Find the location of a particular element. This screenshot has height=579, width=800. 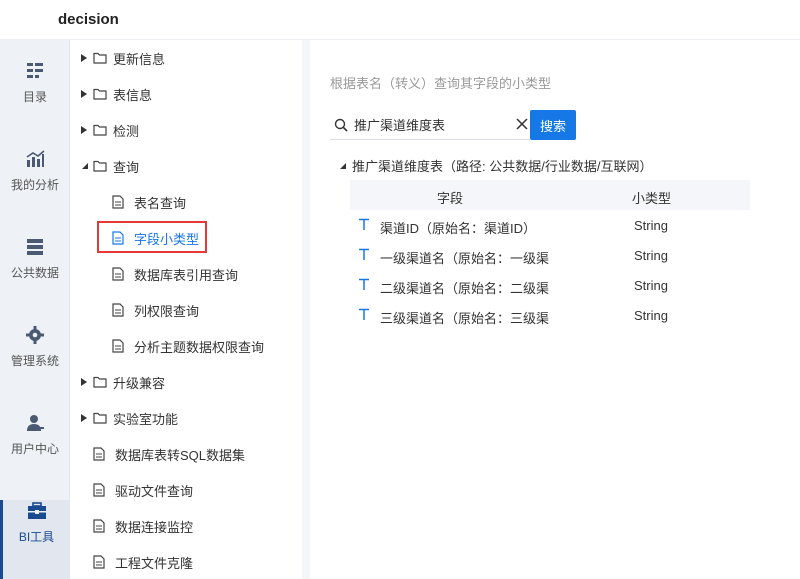

search-box is located at coordinates (430, 125).